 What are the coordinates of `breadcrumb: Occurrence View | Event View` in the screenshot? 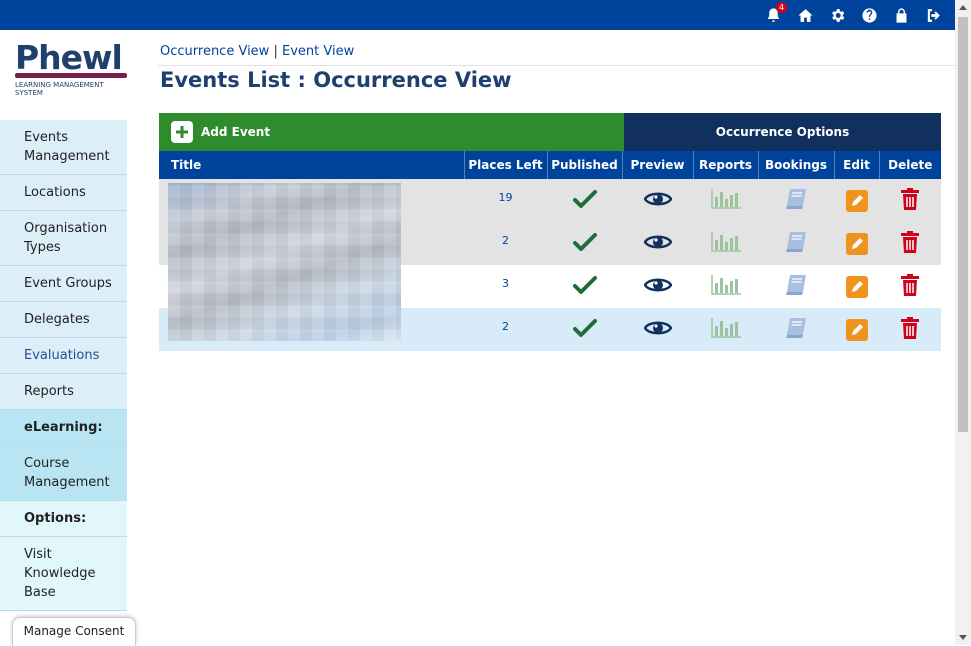 It's located at (257, 51).